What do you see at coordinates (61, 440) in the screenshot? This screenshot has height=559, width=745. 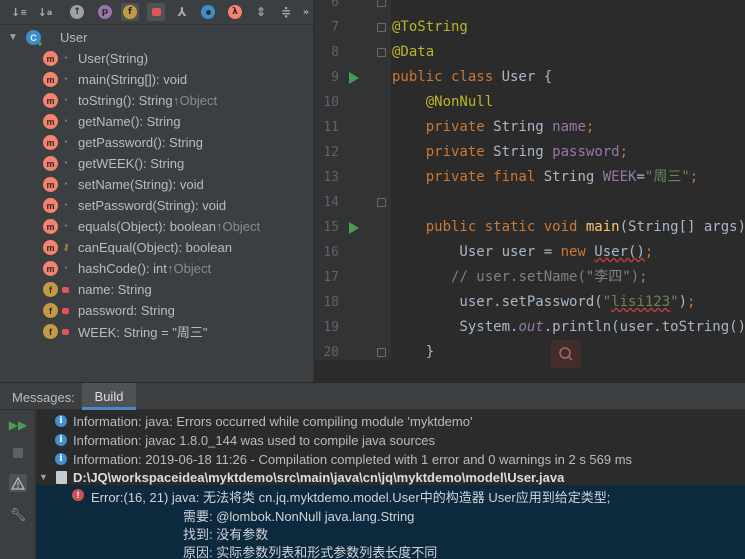 I see `info-icon: i` at bounding box center [61, 440].